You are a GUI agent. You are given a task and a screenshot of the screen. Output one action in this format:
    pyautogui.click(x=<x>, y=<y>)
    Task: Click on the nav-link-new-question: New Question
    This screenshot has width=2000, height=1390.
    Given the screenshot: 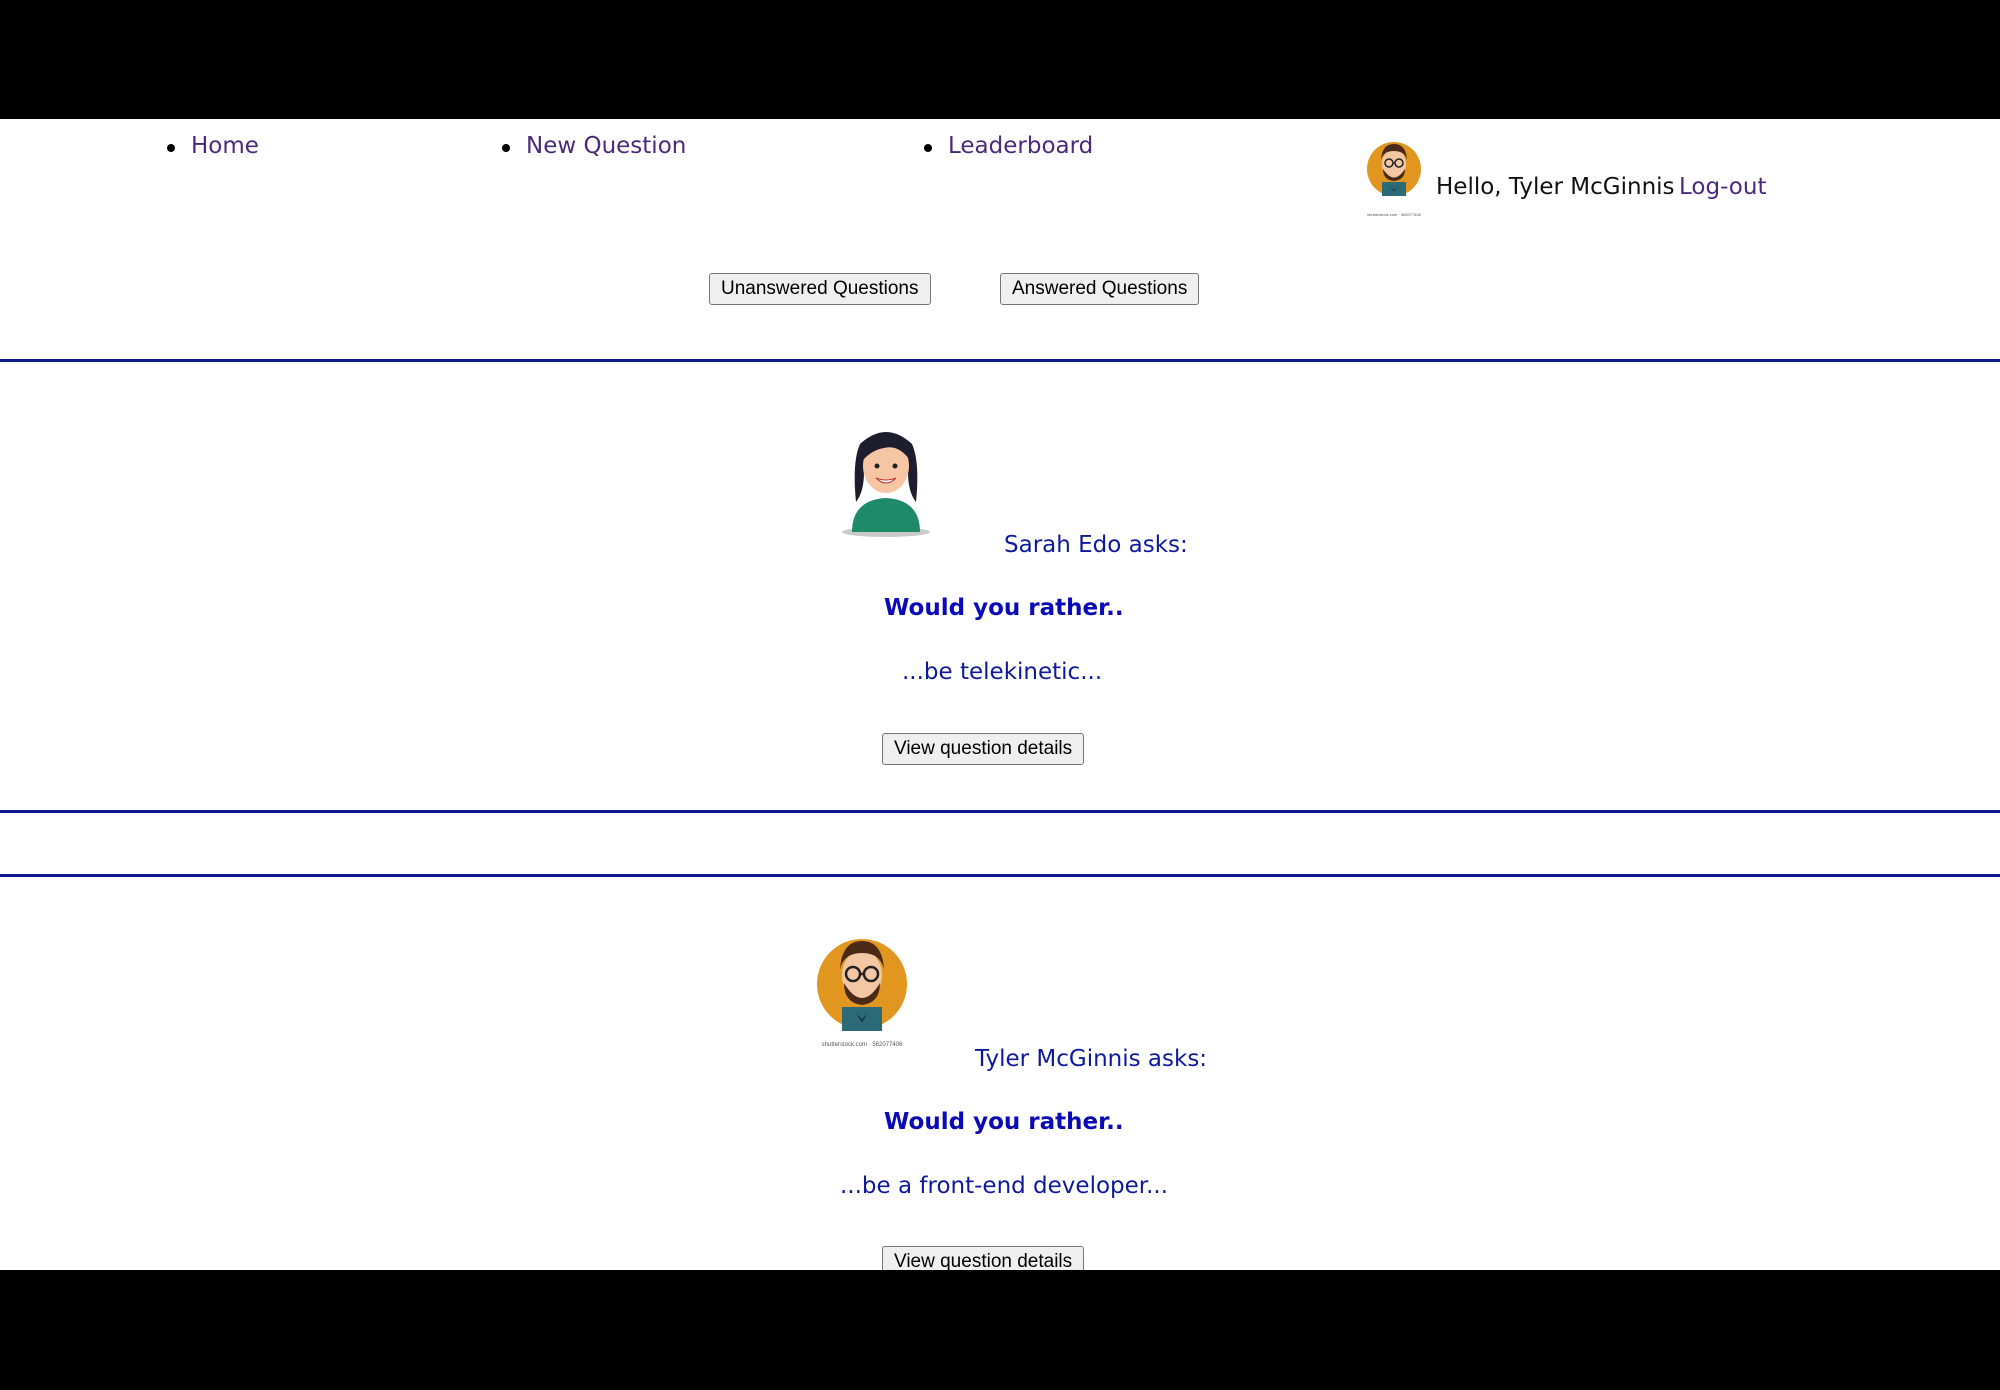 What is the action you would take?
    pyautogui.click(x=606, y=146)
    